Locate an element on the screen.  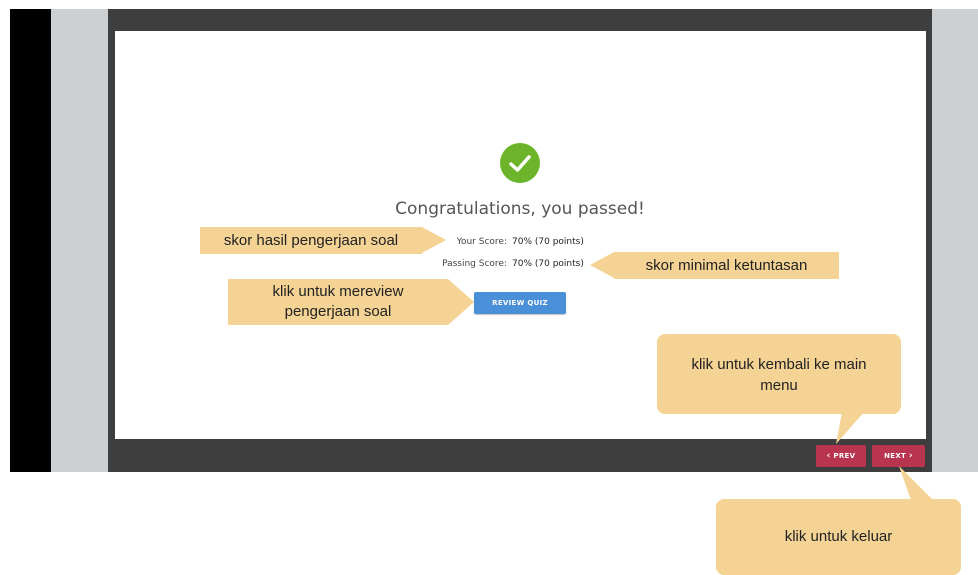
chevron-right-icon: › is located at coordinates (910, 456).